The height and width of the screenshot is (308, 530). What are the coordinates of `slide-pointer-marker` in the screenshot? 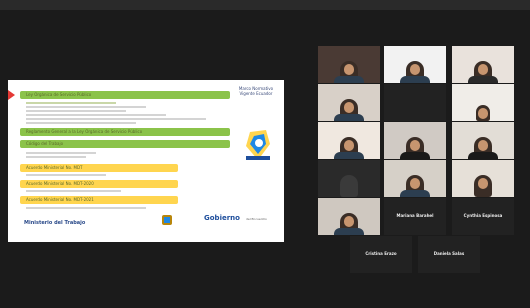 It's located at (11, 95).